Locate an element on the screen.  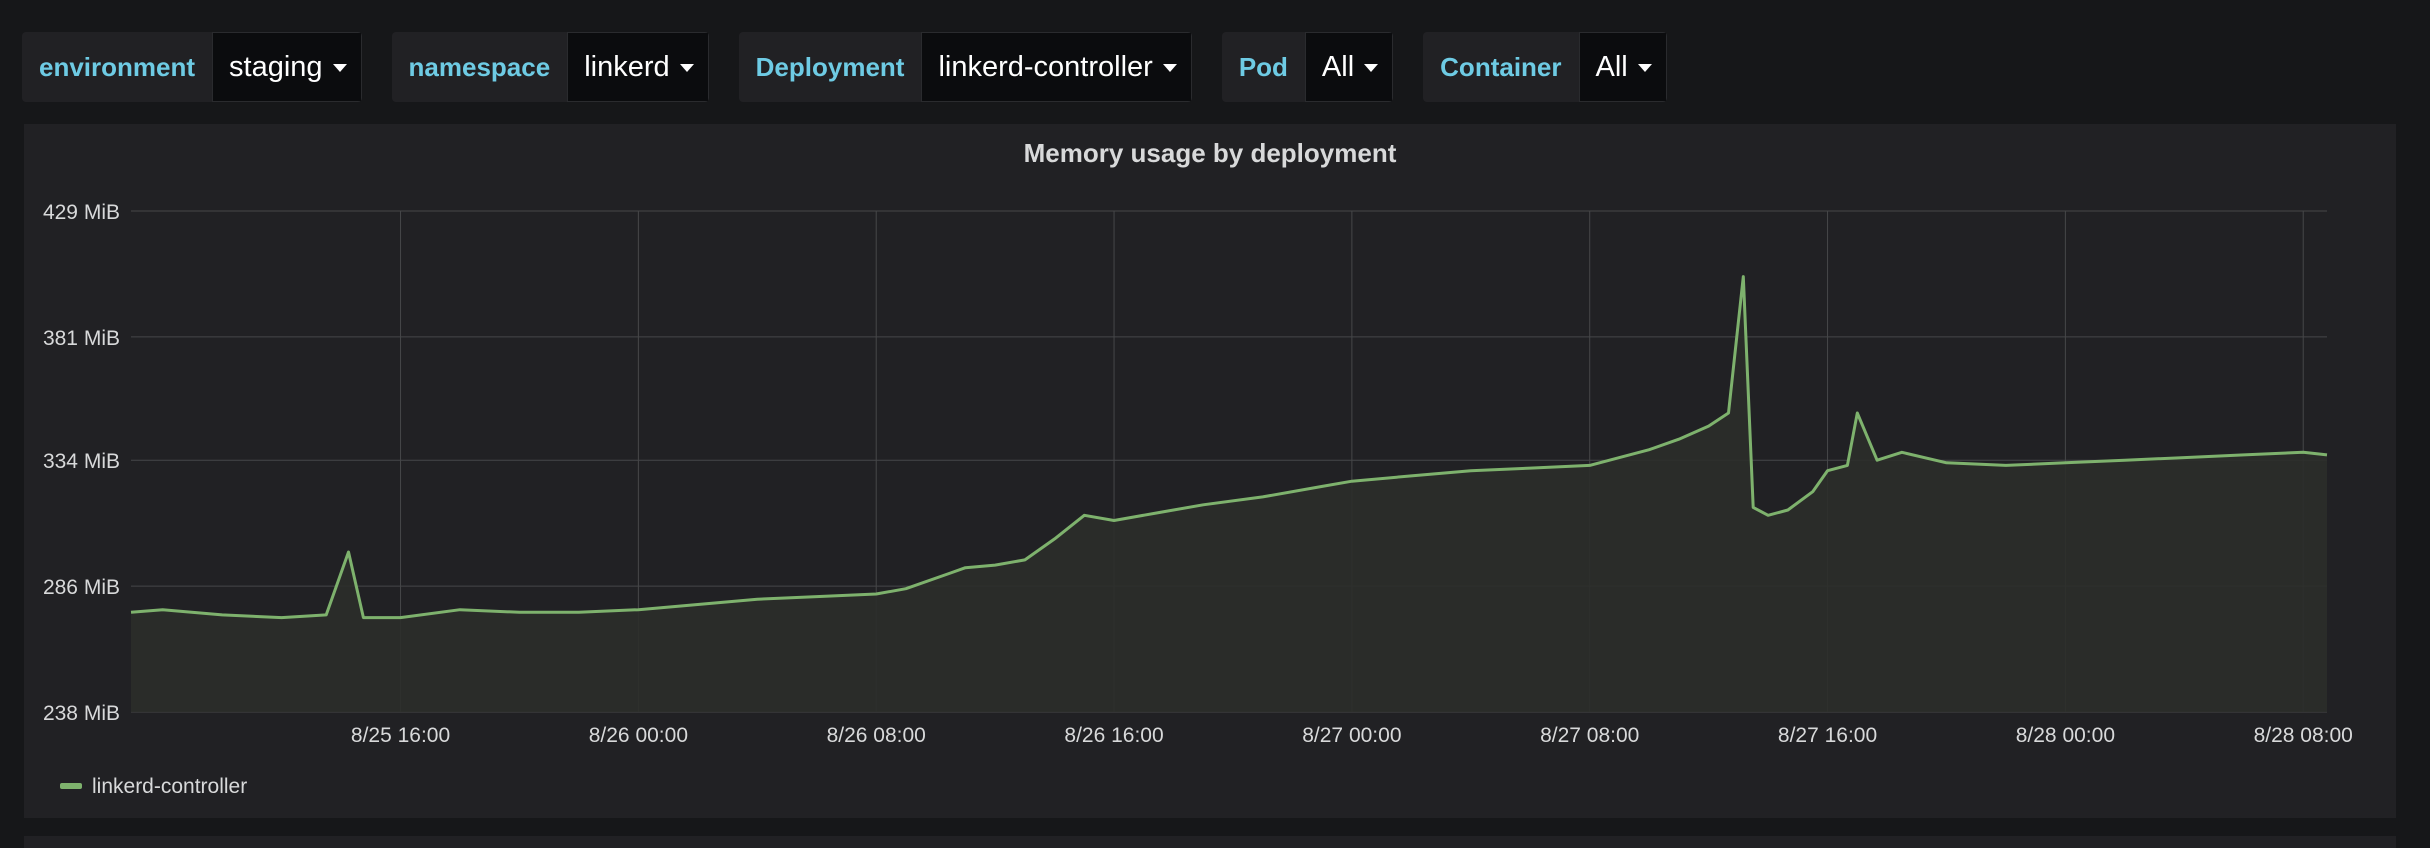
x-tick-label: 8/26 08:00 is located at coordinates (876, 735).